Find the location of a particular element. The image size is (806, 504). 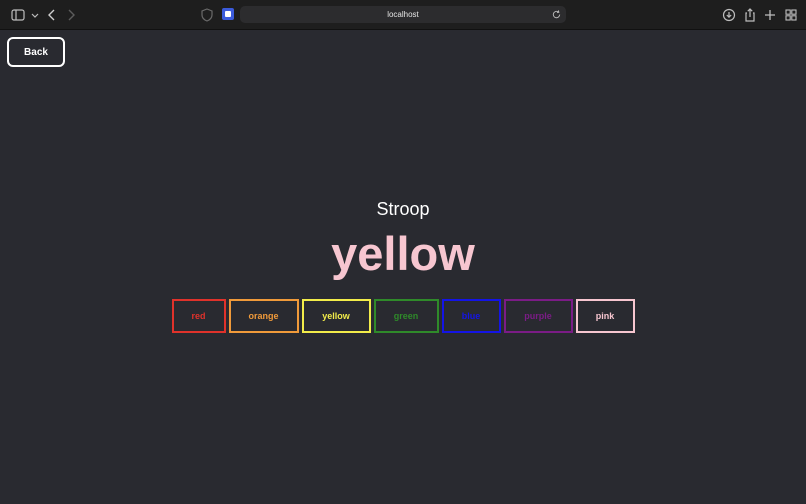

url-text: localhost is located at coordinates (403, 14).